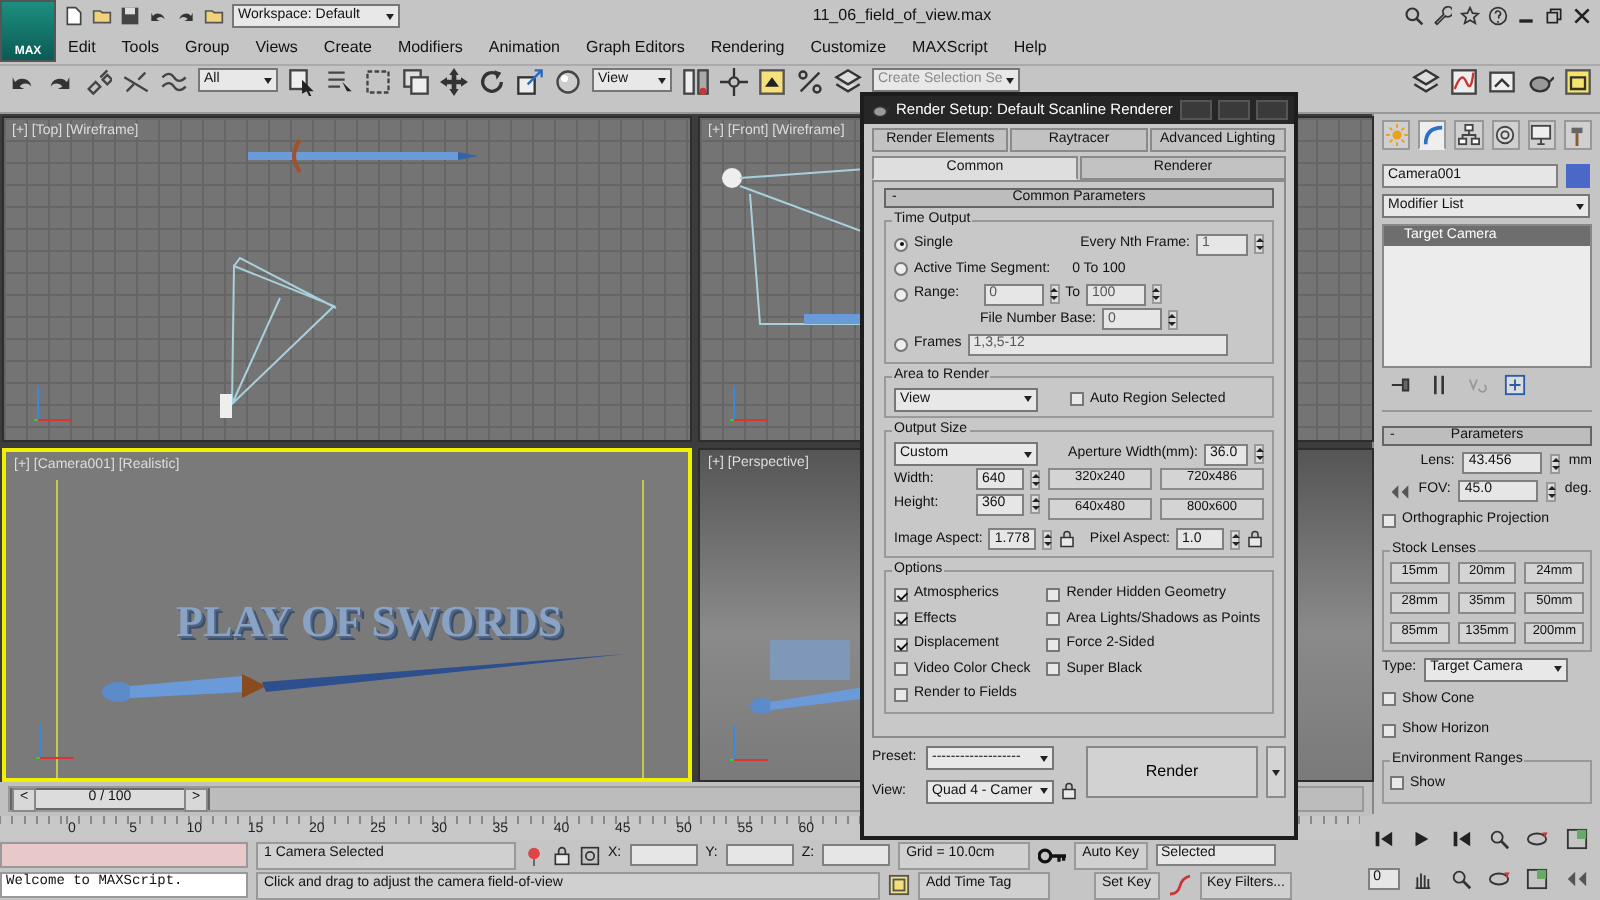 This screenshot has width=1600, height=900. What do you see at coordinates (492, 82) in the screenshot?
I see `rotate-icon` at bounding box center [492, 82].